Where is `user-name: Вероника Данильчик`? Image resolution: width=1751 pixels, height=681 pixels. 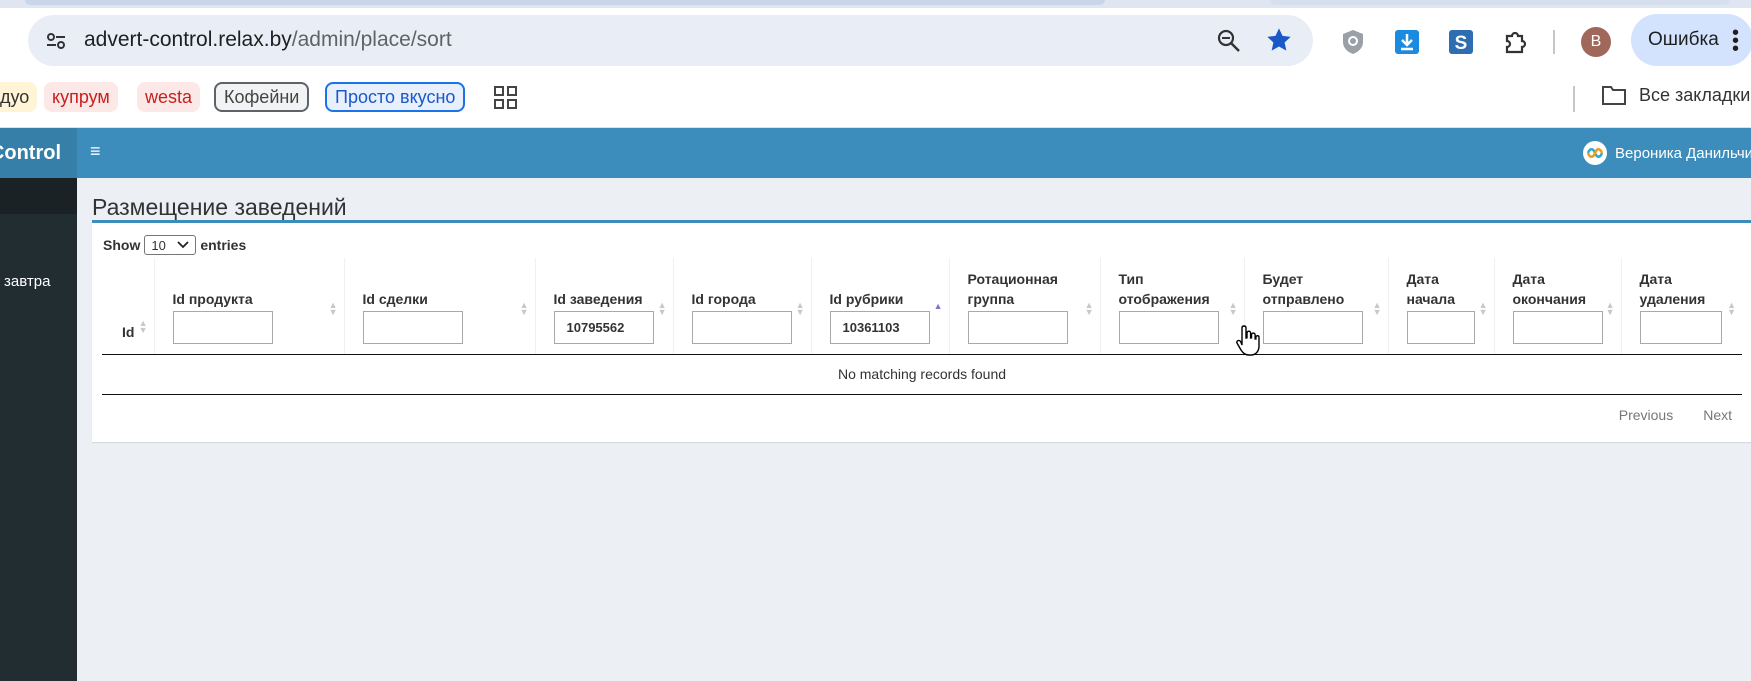
user-name: Вероника Данильчик is located at coordinates (1683, 153).